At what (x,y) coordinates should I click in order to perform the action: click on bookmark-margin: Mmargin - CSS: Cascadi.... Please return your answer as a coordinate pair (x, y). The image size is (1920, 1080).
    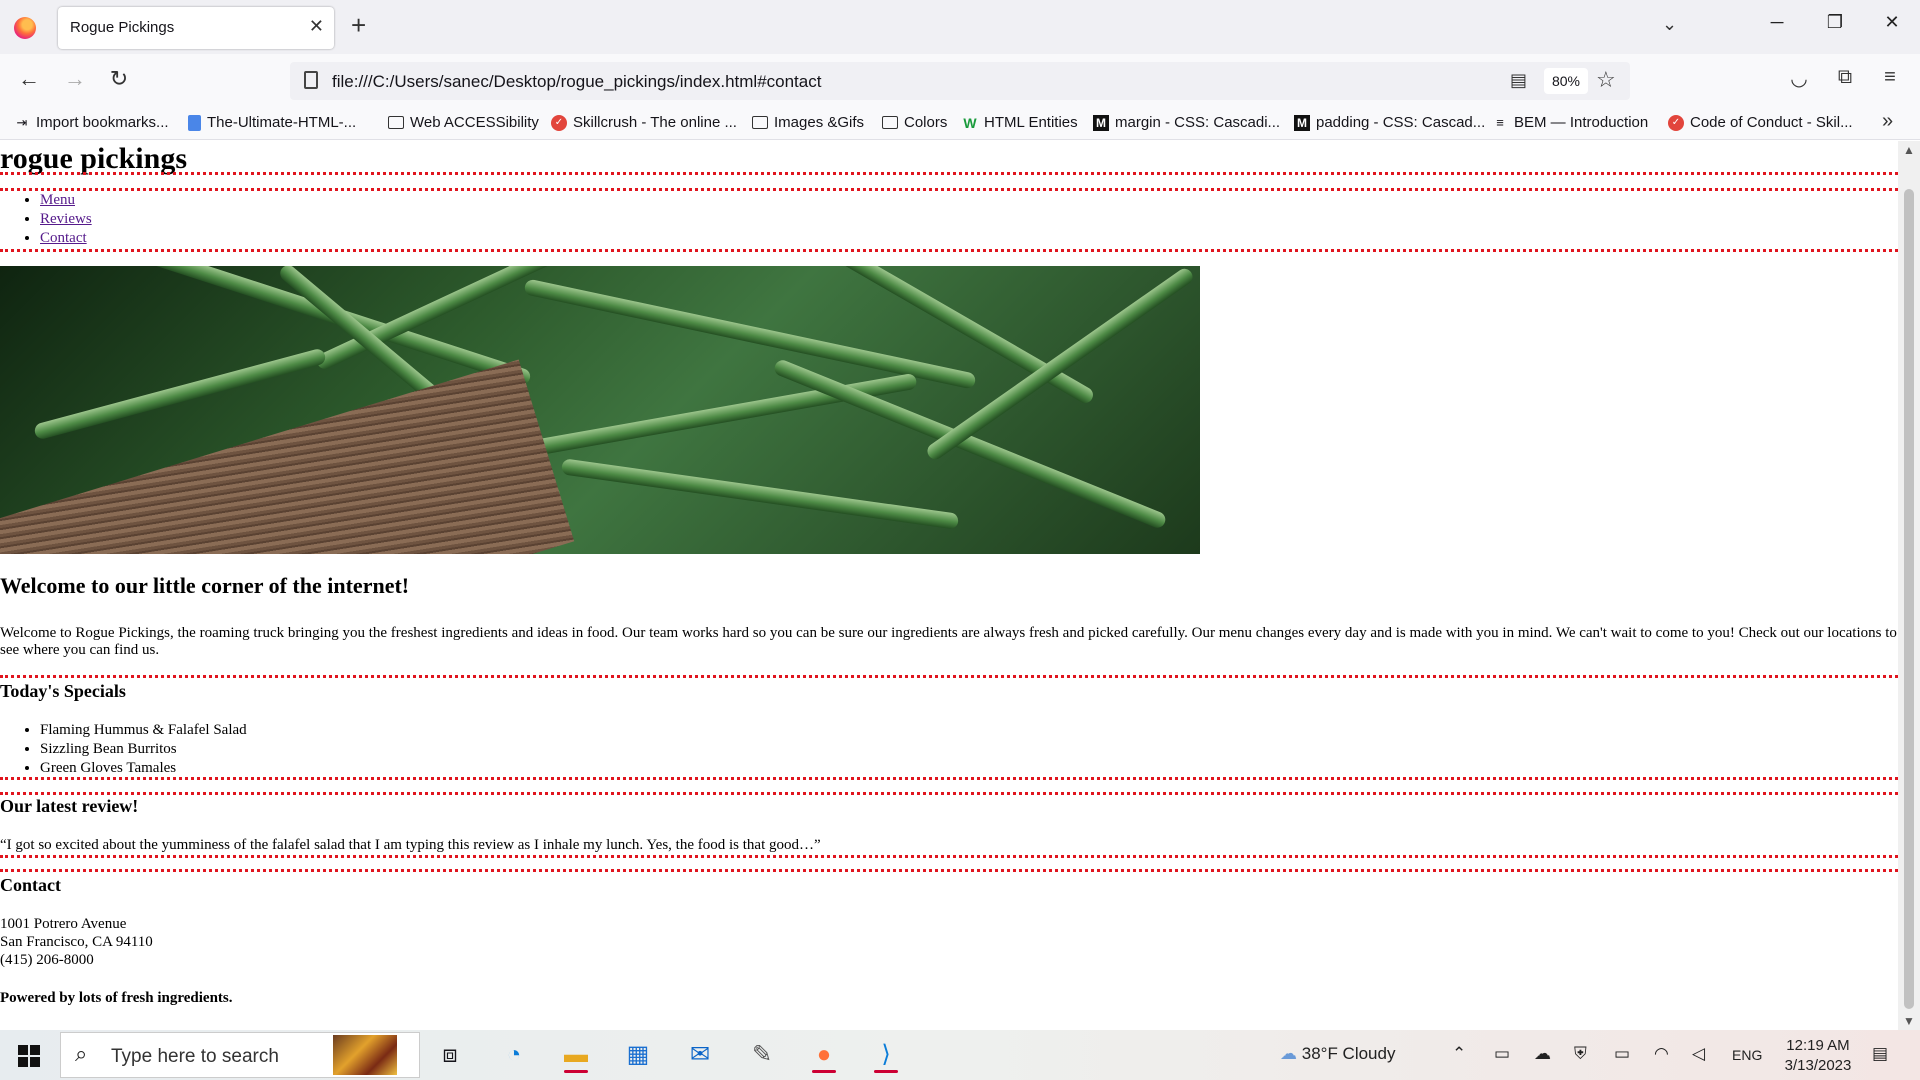
    Looking at the image, I should click on (1186, 122).